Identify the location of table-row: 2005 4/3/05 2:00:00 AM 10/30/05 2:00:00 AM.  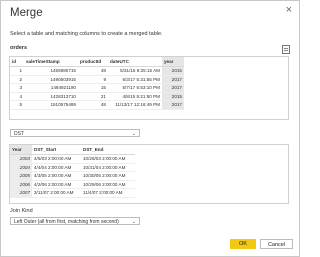
(72, 176).